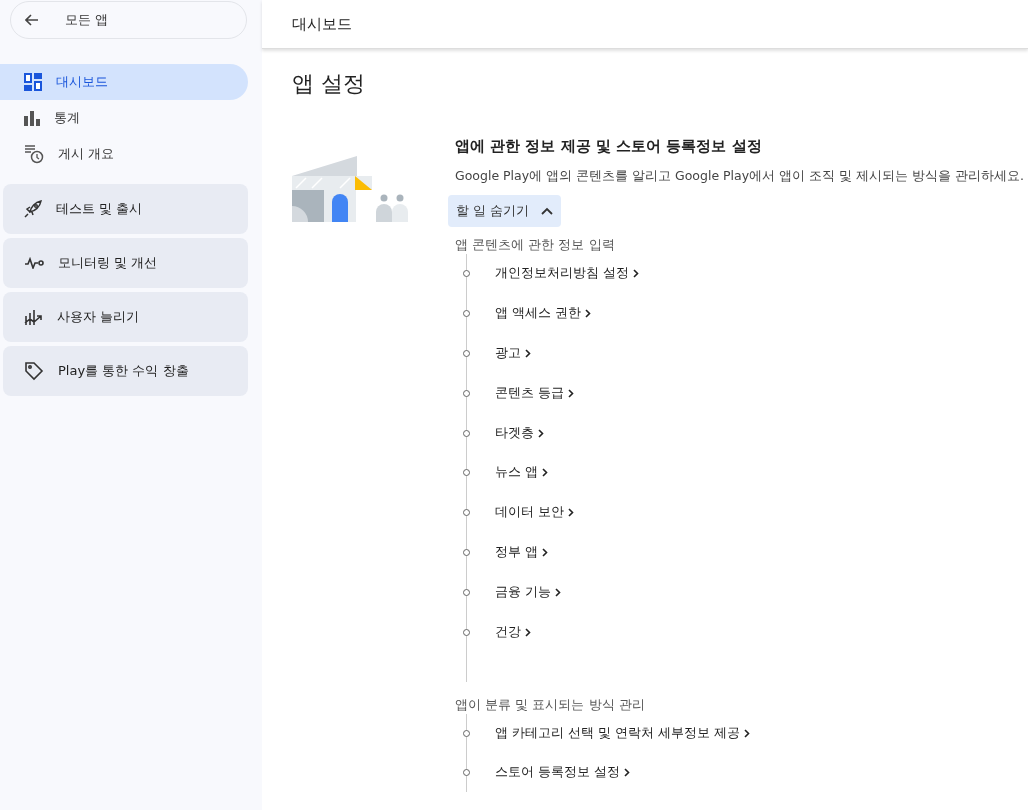 This screenshot has width=1028, height=810. I want to click on nav-group: 사용자 늘리기, so click(125, 317).